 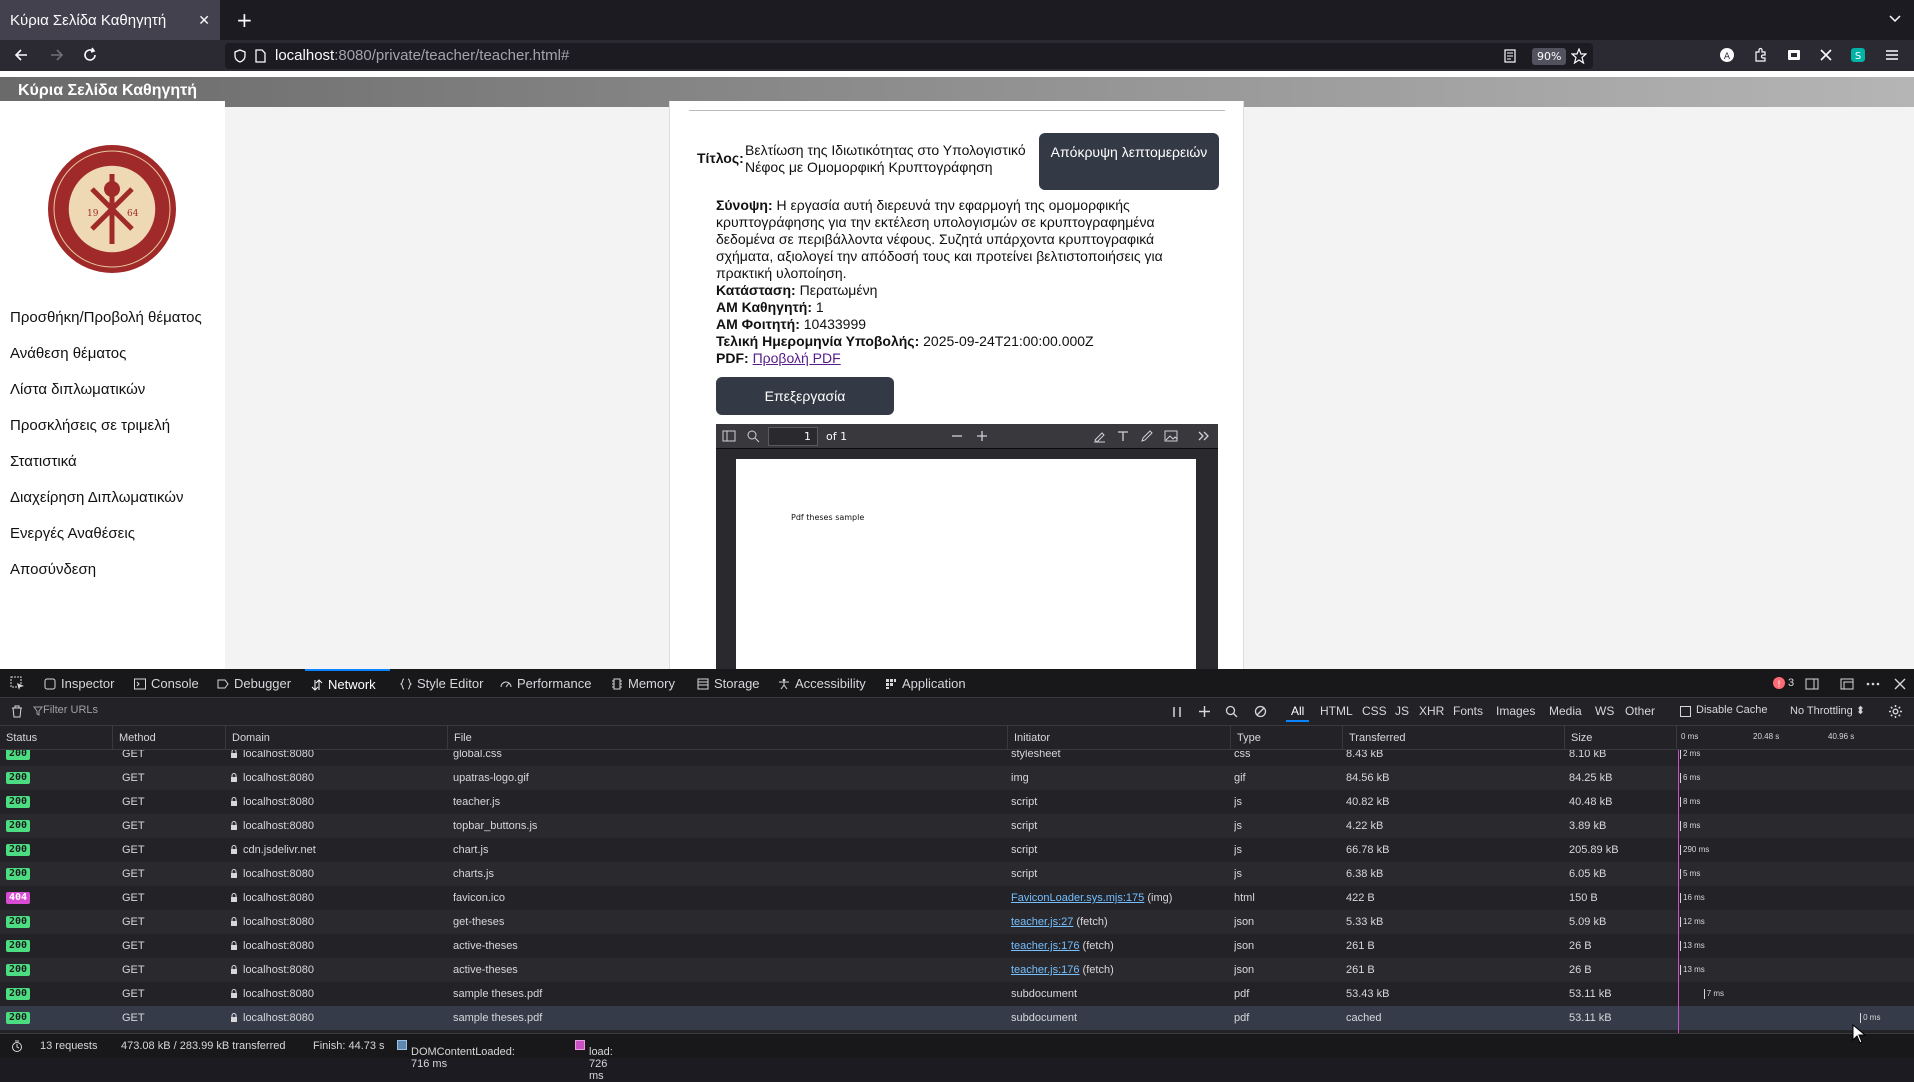 What do you see at coordinates (260, 56) in the screenshot?
I see `page-info-icon` at bounding box center [260, 56].